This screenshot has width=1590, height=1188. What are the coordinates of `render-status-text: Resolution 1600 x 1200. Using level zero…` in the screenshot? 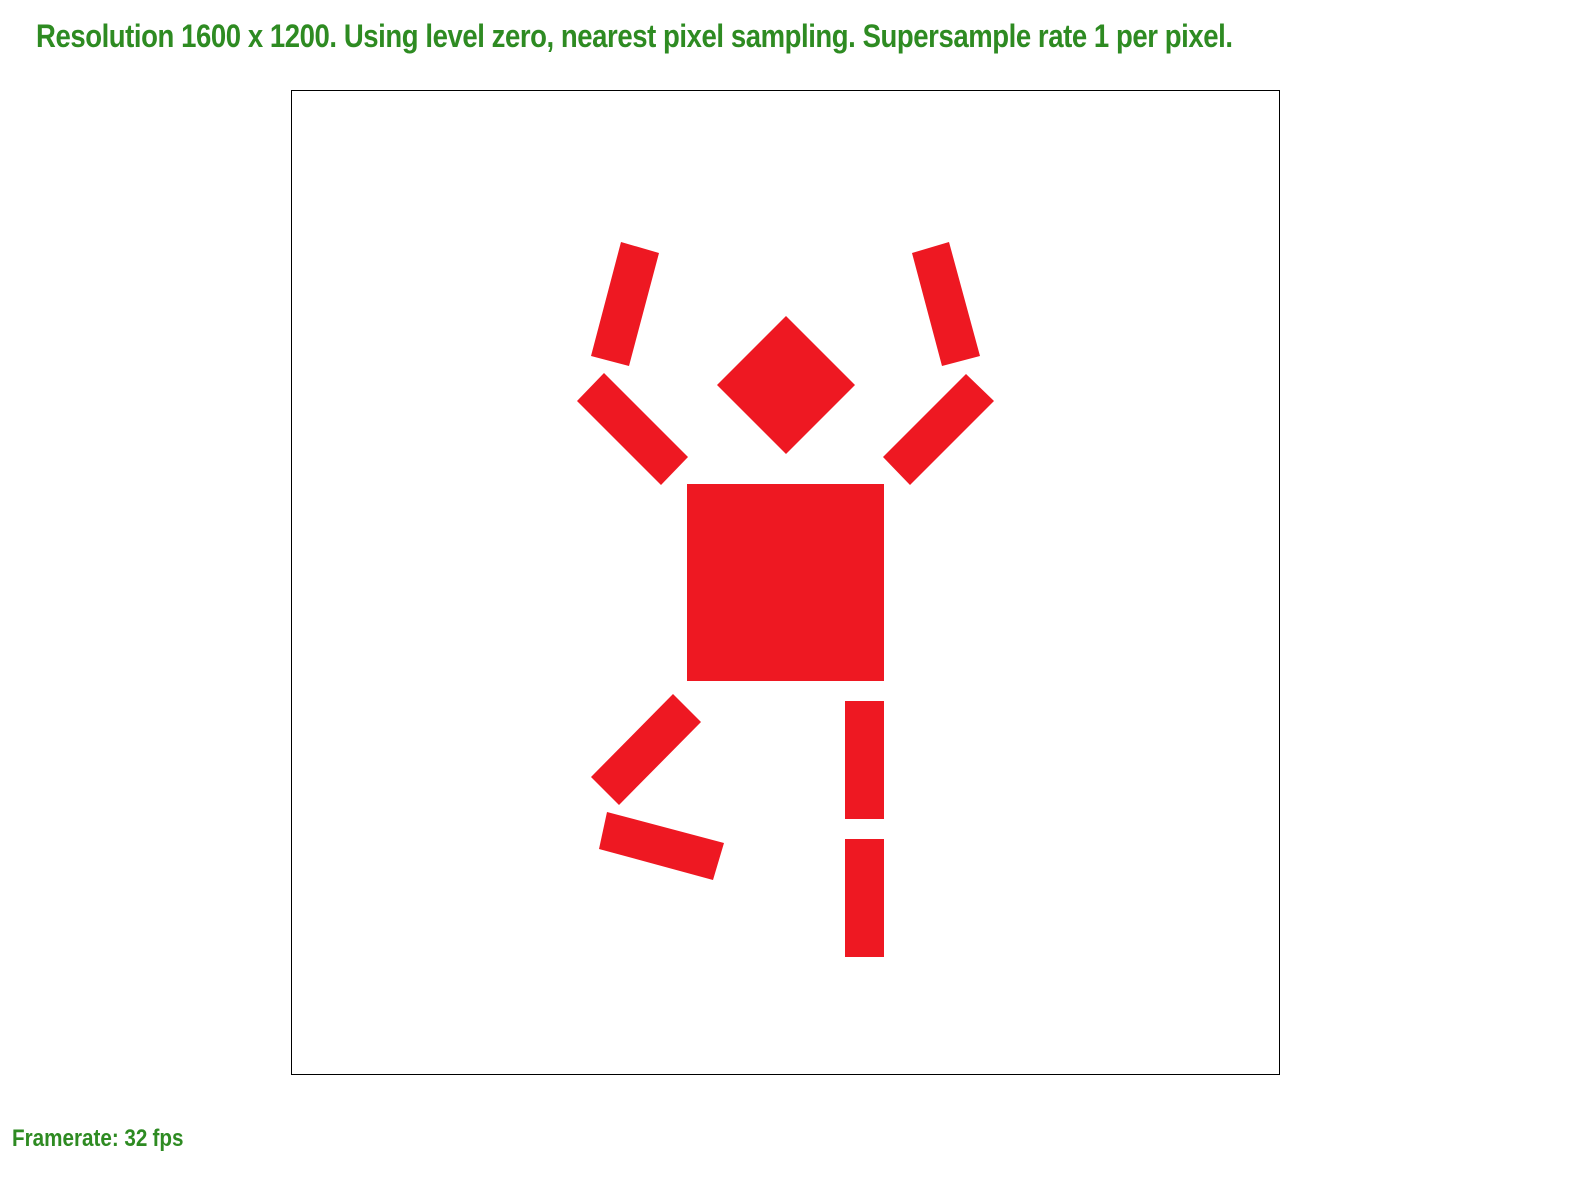 It's located at (634, 36).